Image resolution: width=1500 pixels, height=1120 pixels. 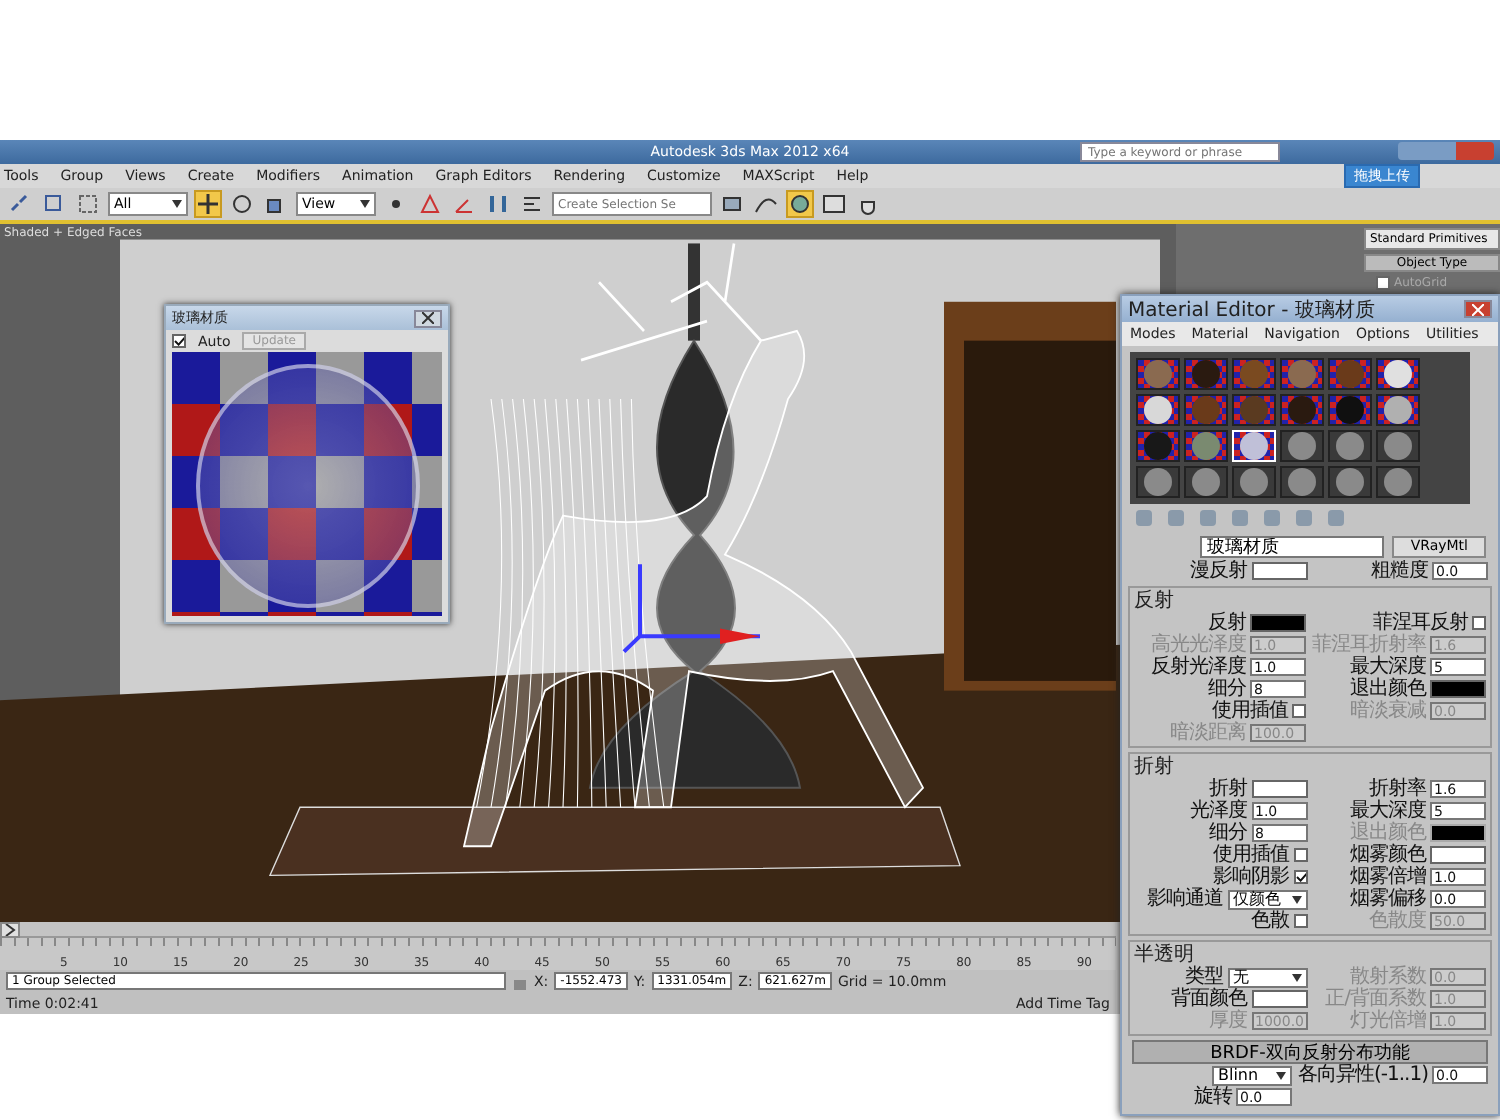 What do you see at coordinates (1388, 899) in the screenshot?
I see `field-label: 烟雾偏移` at bounding box center [1388, 899].